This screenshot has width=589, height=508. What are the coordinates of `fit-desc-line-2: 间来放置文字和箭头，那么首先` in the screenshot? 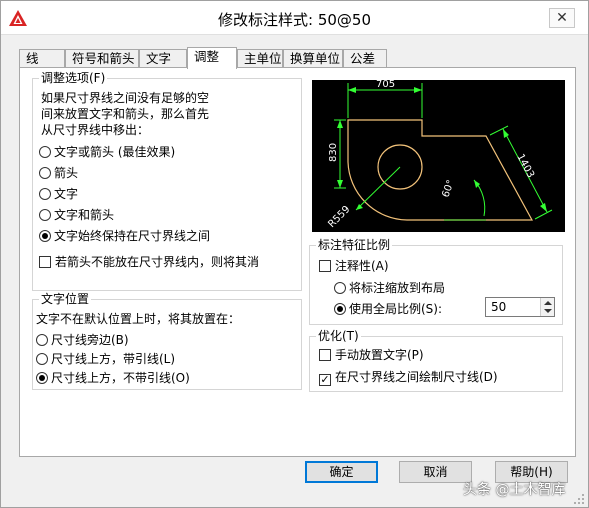 It's located at (125, 114).